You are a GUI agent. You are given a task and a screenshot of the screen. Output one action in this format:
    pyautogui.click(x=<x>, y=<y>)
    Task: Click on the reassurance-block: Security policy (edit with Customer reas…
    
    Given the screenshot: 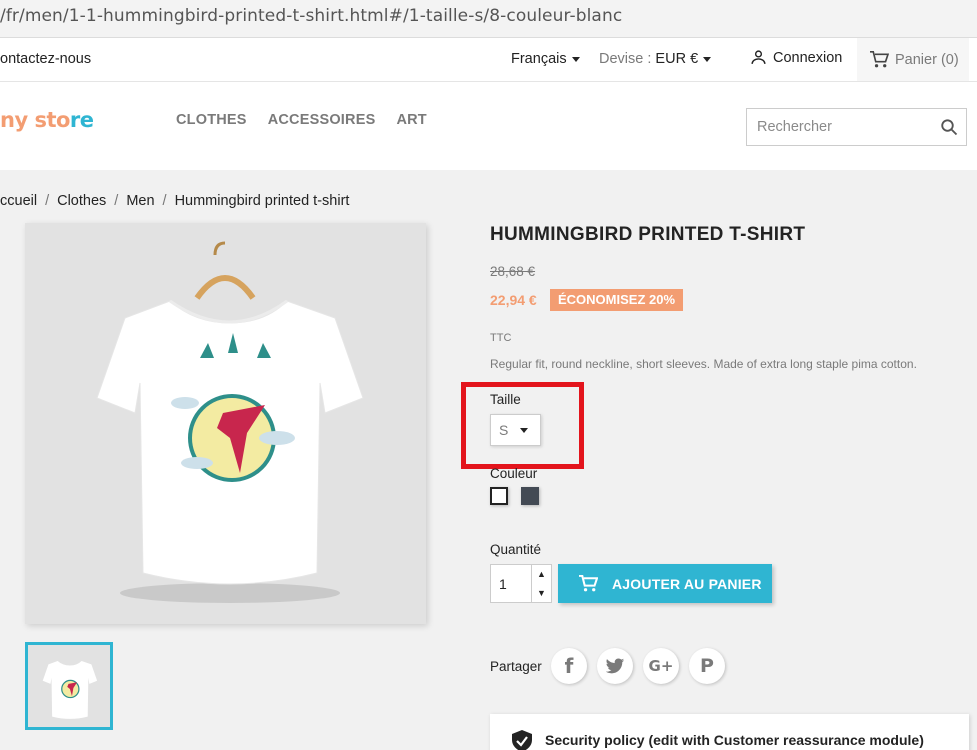 What is the action you would take?
    pyautogui.click(x=729, y=732)
    